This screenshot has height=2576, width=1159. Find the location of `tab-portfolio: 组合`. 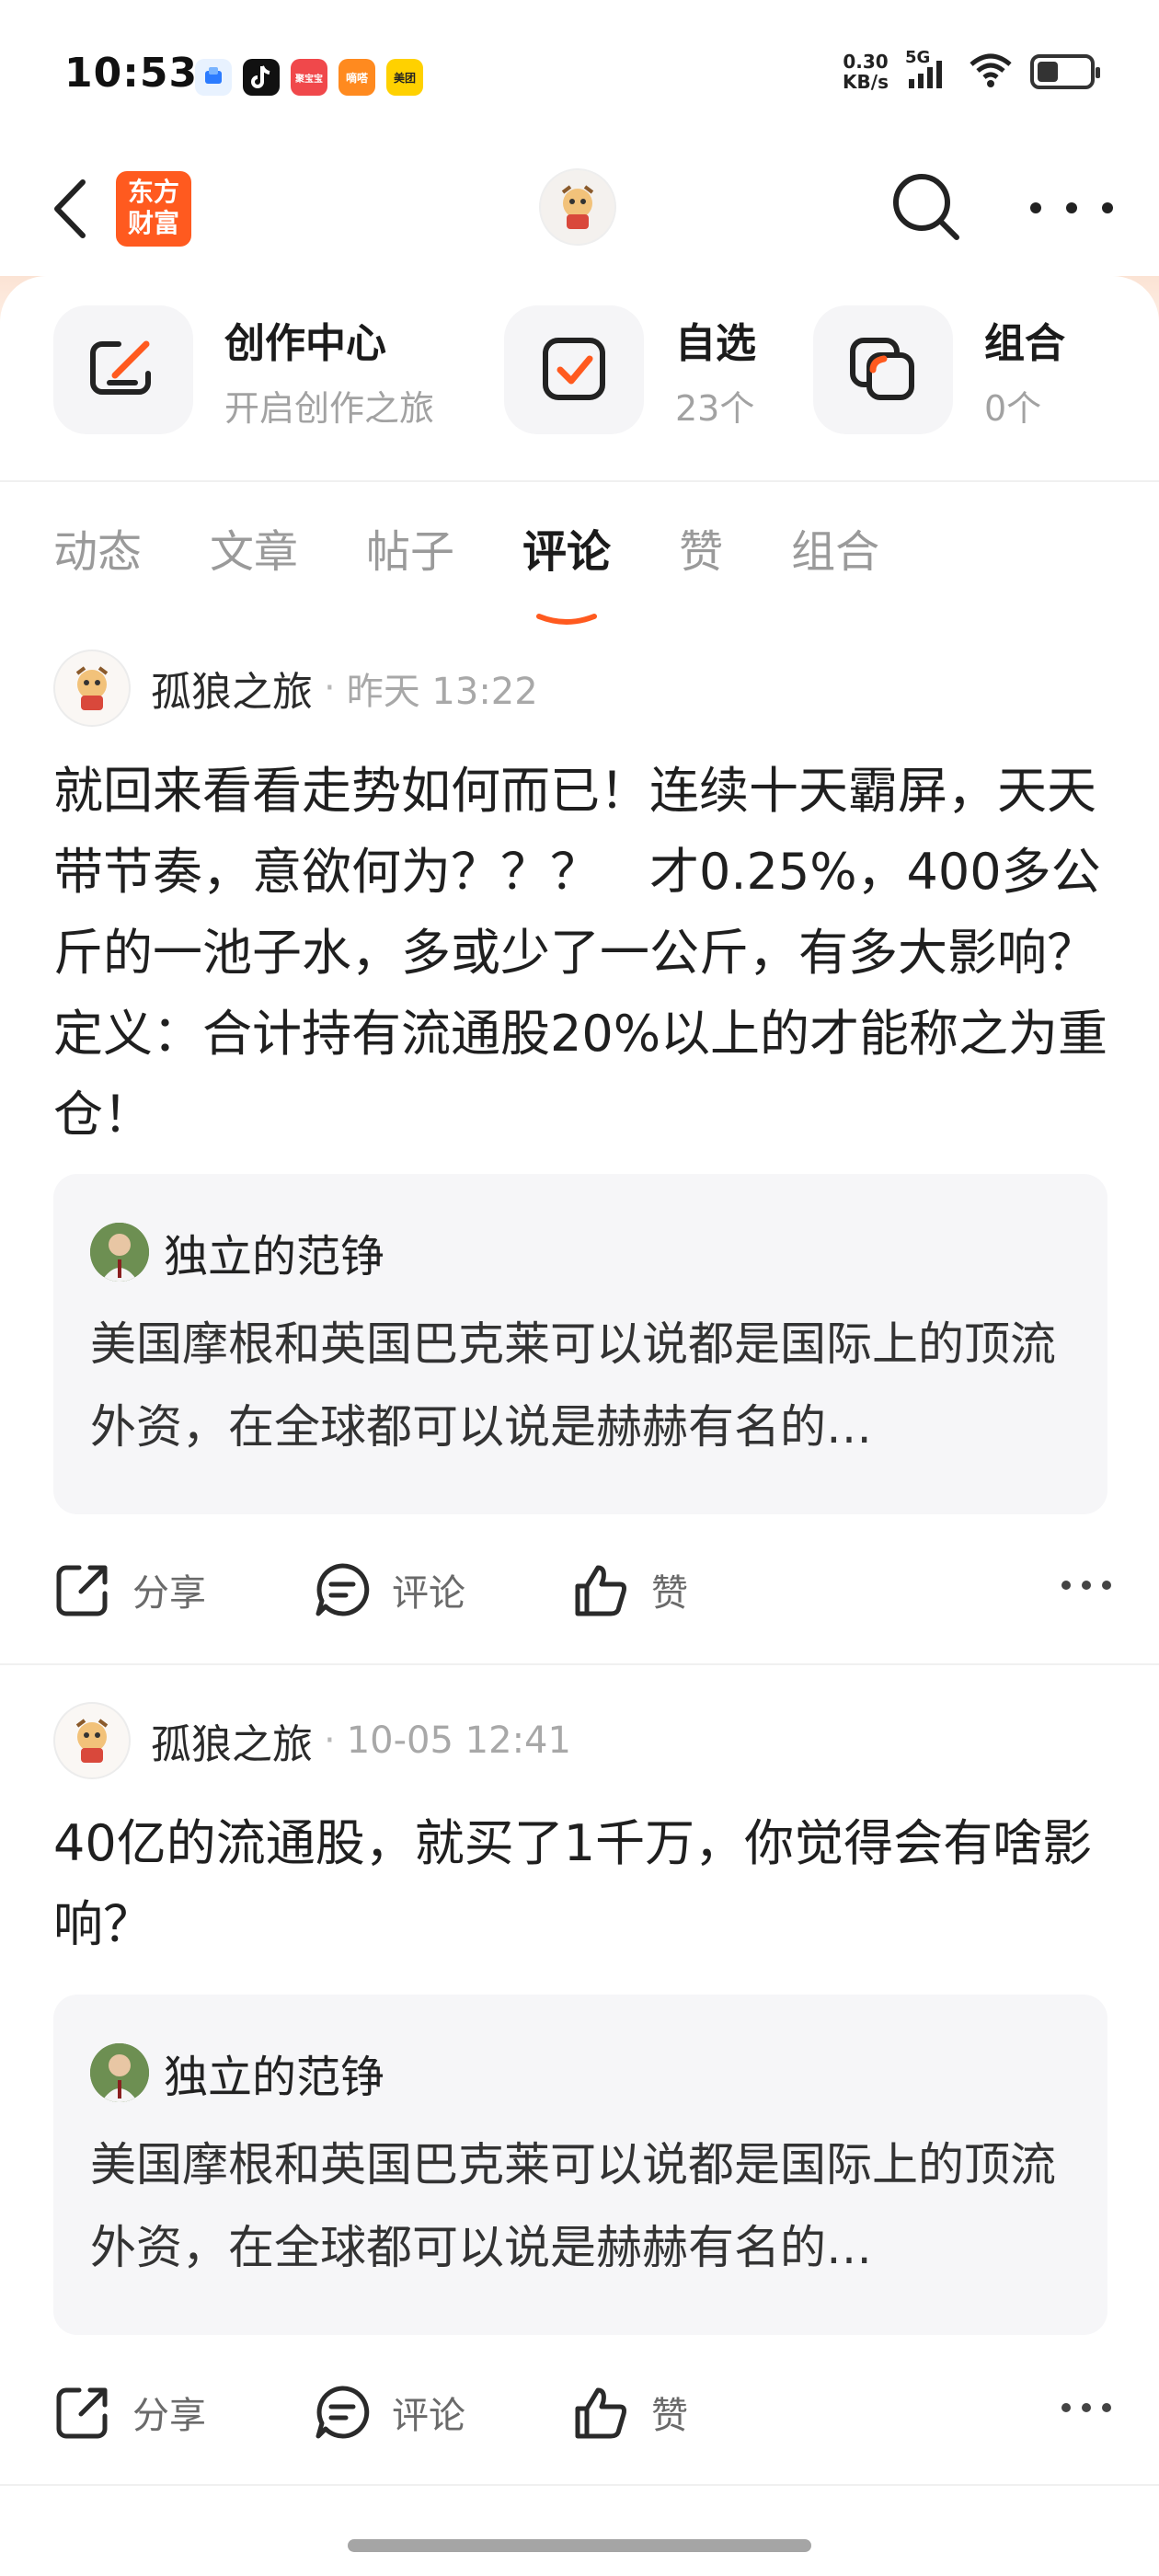

tab-portfolio: 组合 is located at coordinates (835, 552).